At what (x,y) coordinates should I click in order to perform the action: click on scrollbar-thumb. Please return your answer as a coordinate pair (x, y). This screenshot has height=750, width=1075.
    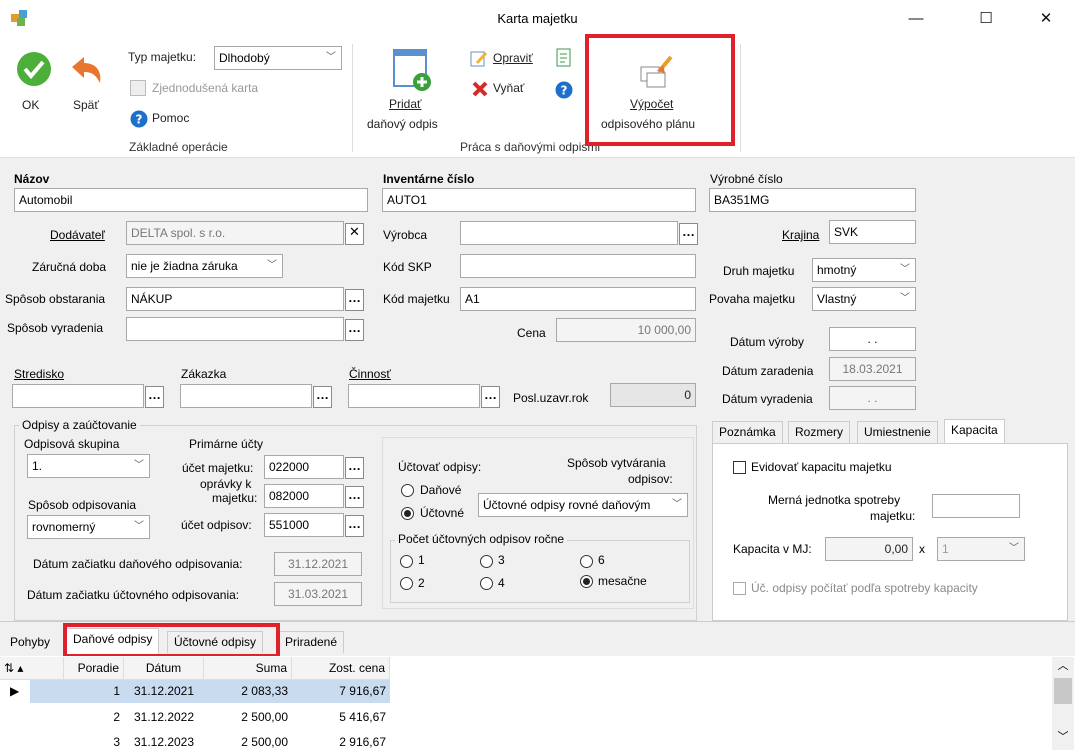
    Looking at the image, I should click on (1063, 691).